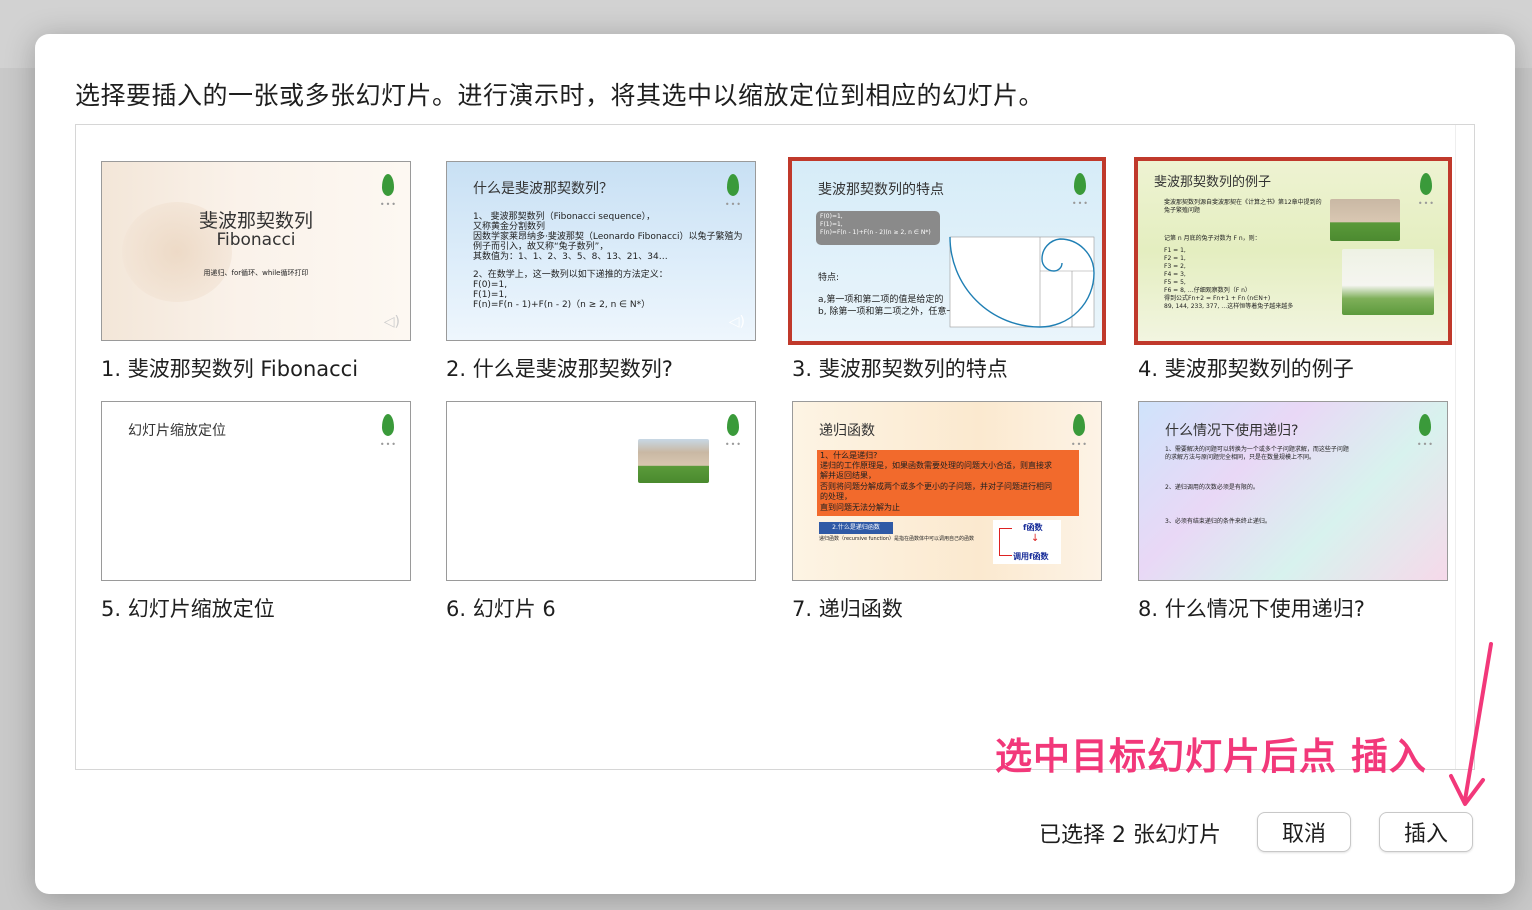 Image resolution: width=1532 pixels, height=910 pixels. What do you see at coordinates (875, 232) in the screenshot?
I see `slide-3-box-line-3: F(n)=F(n - 1)+F(n - 2)(n ≥ 2, n ∈ N*)` at bounding box center [875, 232].